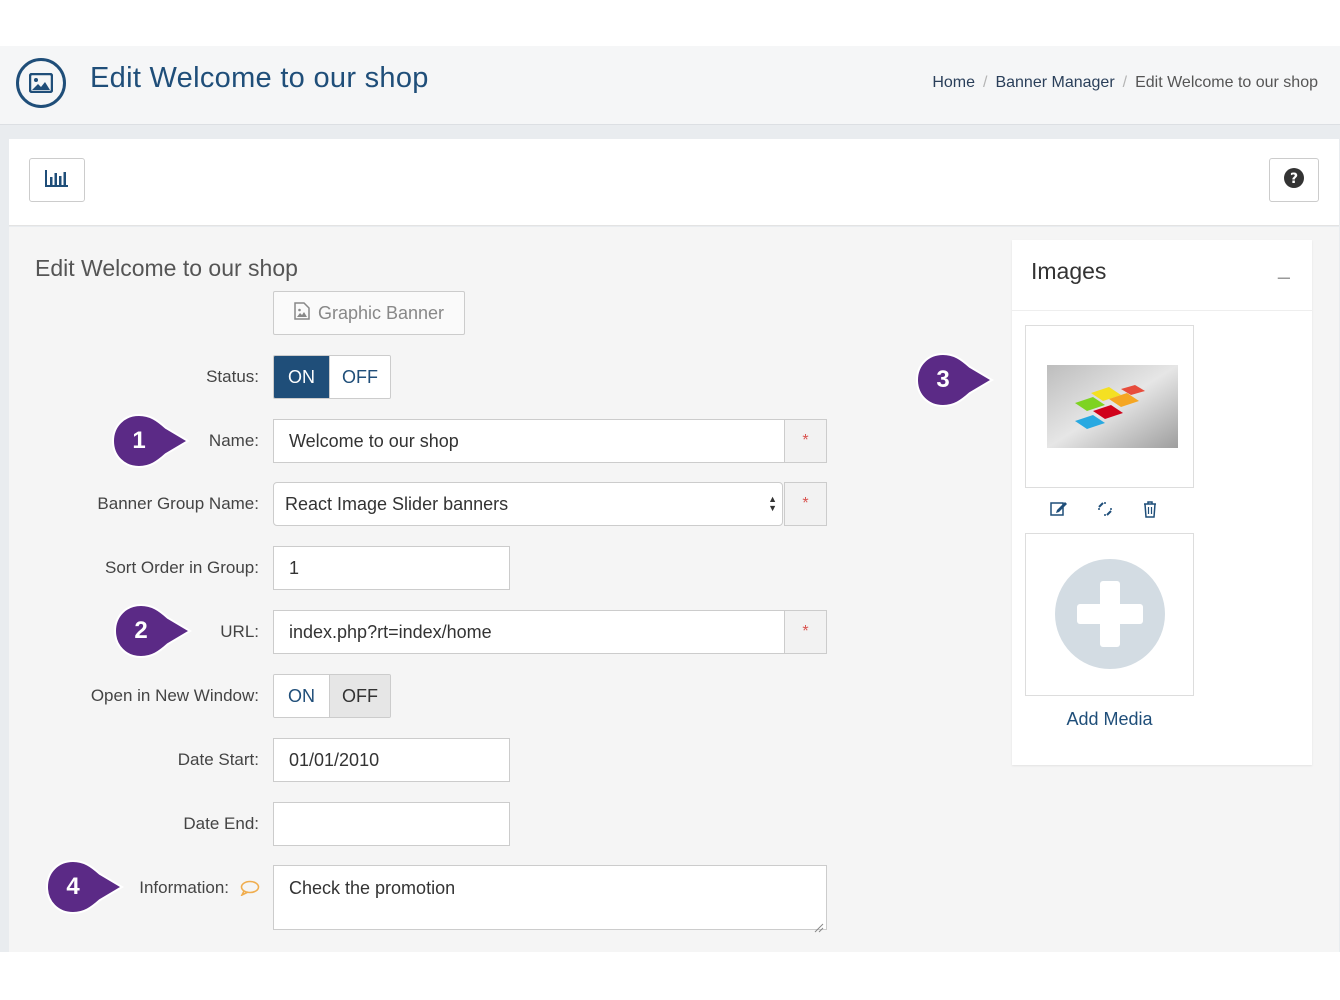 This screenshot has width=1340, height=1000. Describe the element at coordinates (259, 78) in the screenshot. I see `page-title: Edit Welcome to our shop` at that location.